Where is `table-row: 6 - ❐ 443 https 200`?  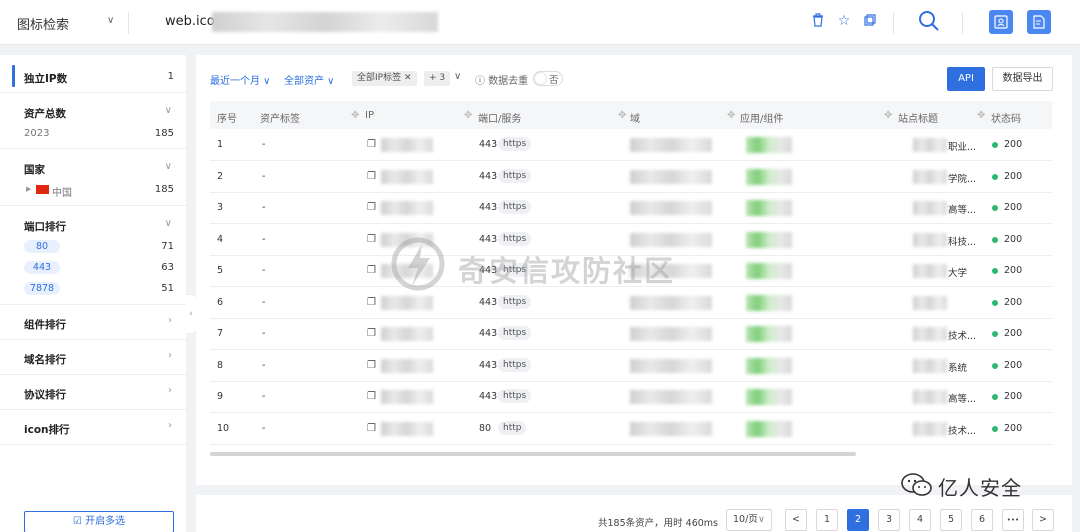 table-row: 6 - ❐ 443 https 200 is located at coordinates (631, 303).